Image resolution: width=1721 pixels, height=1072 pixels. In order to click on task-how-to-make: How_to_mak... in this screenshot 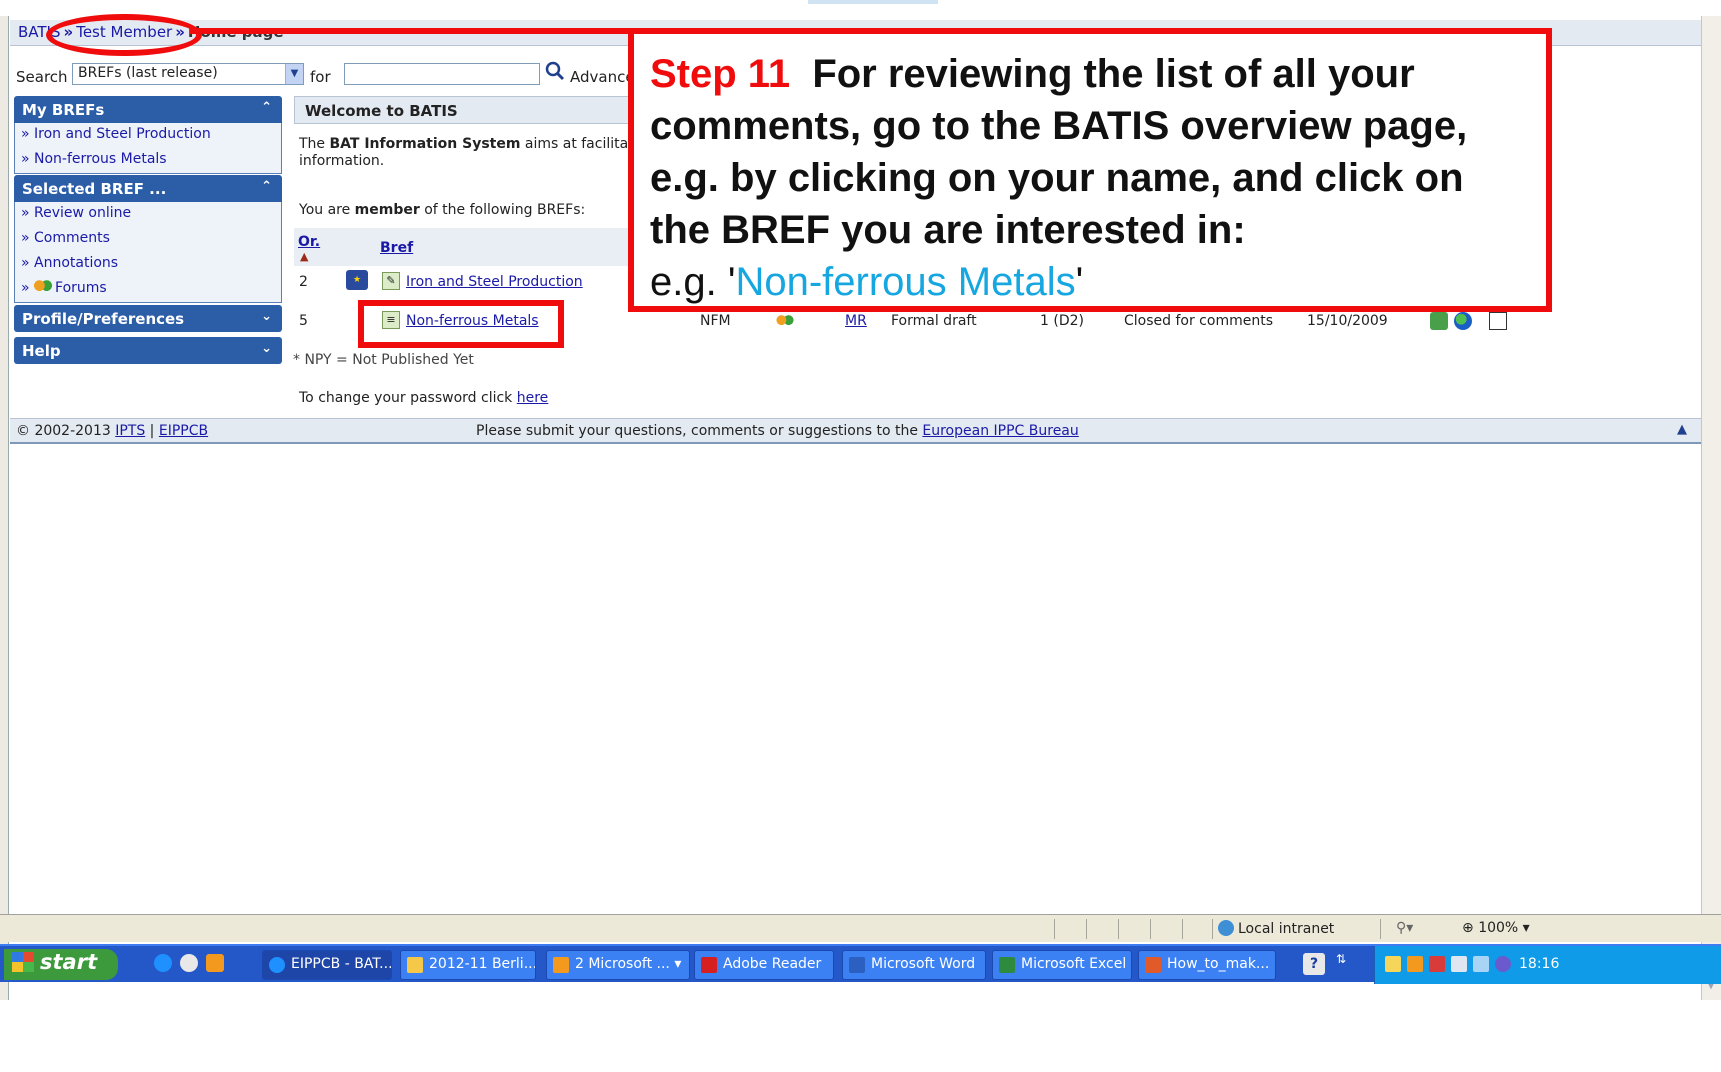, I will do `click(1207, 965)`.